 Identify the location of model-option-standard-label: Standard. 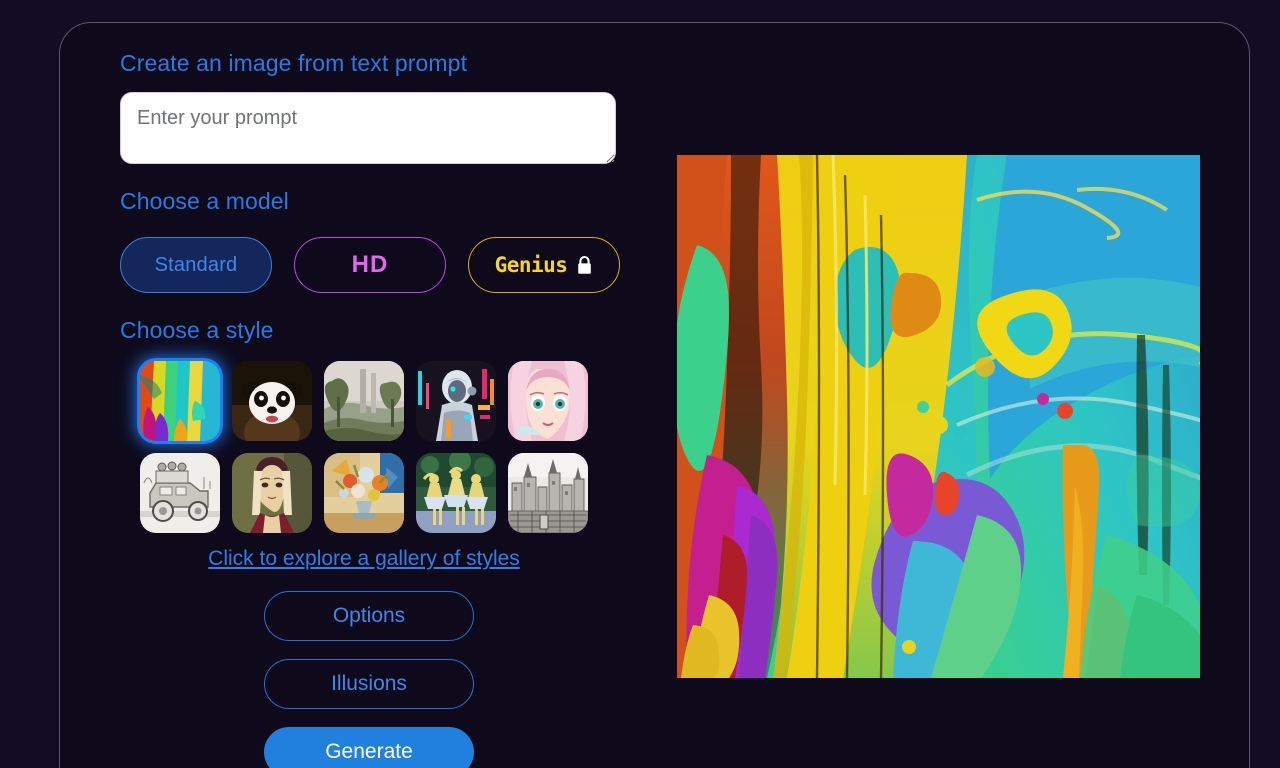
(196, 264).